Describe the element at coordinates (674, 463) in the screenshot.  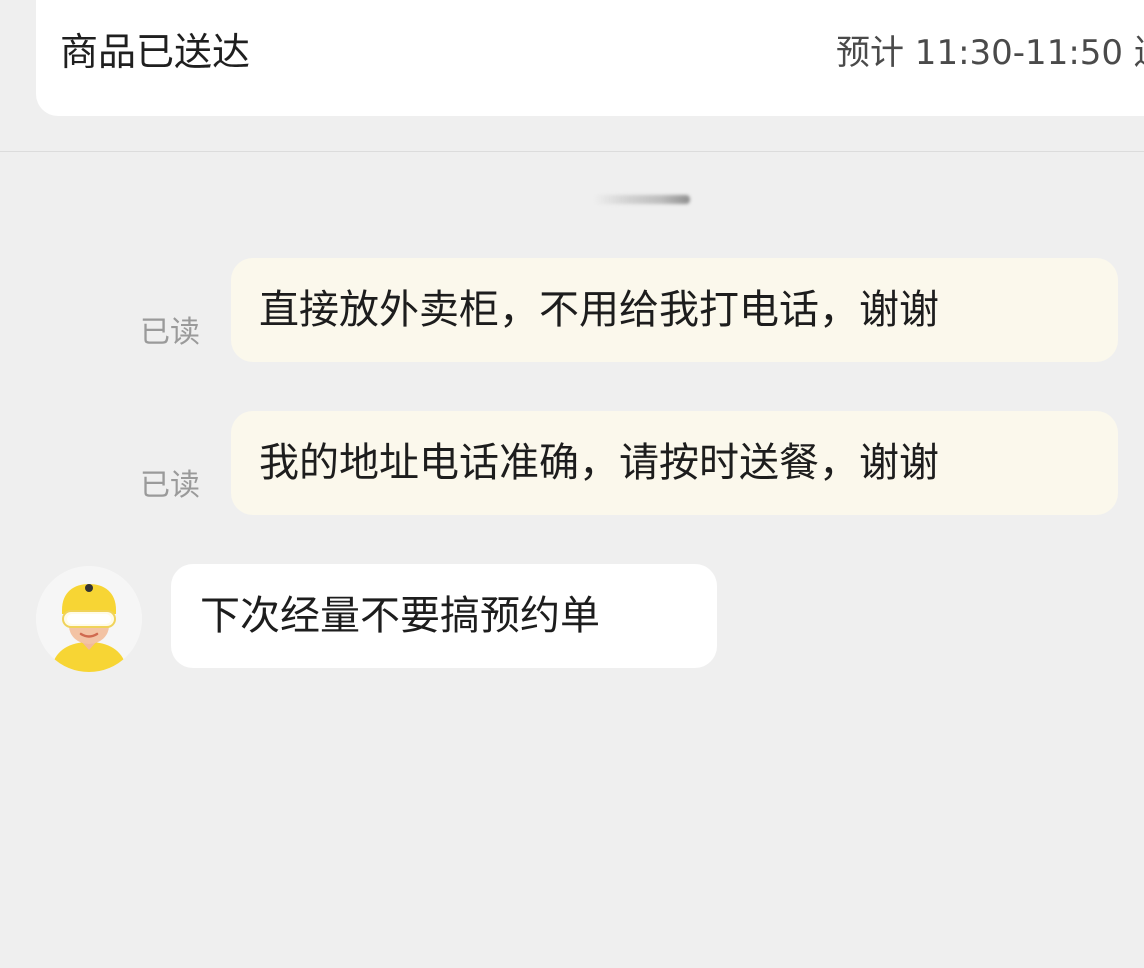
I see `message-bubble-sent: 我的地址电话准确，请按时送餐，谢谢` at that location.